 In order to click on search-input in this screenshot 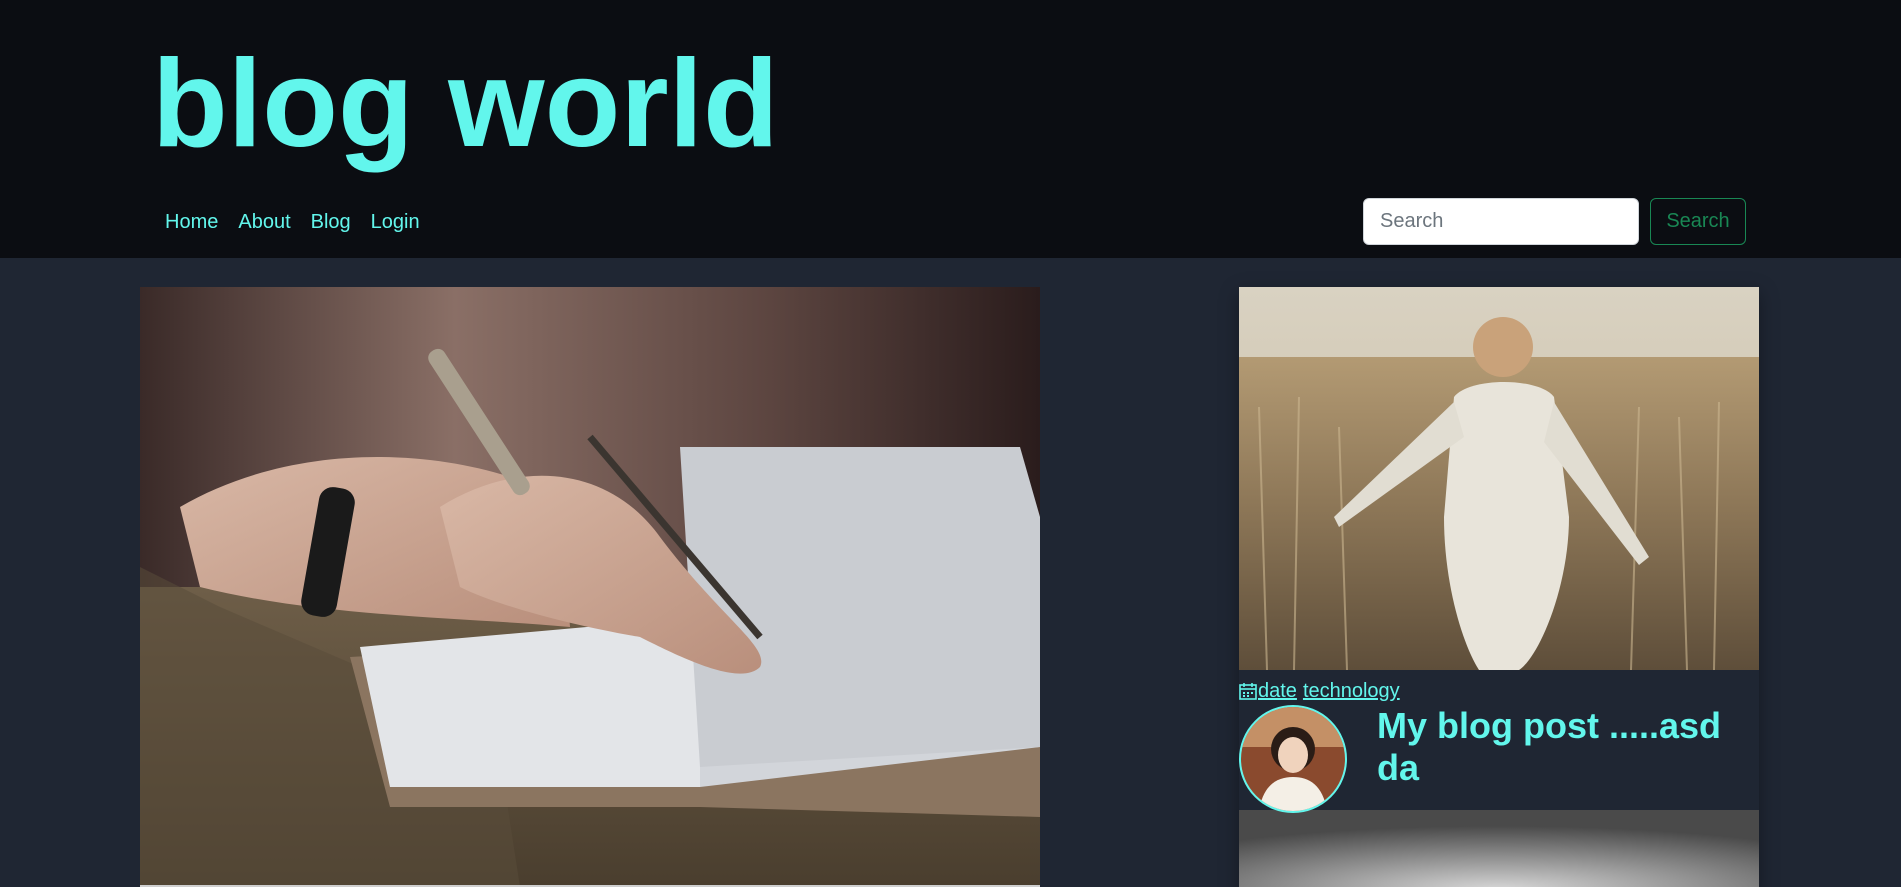, I will do `click(1501, 221)`.